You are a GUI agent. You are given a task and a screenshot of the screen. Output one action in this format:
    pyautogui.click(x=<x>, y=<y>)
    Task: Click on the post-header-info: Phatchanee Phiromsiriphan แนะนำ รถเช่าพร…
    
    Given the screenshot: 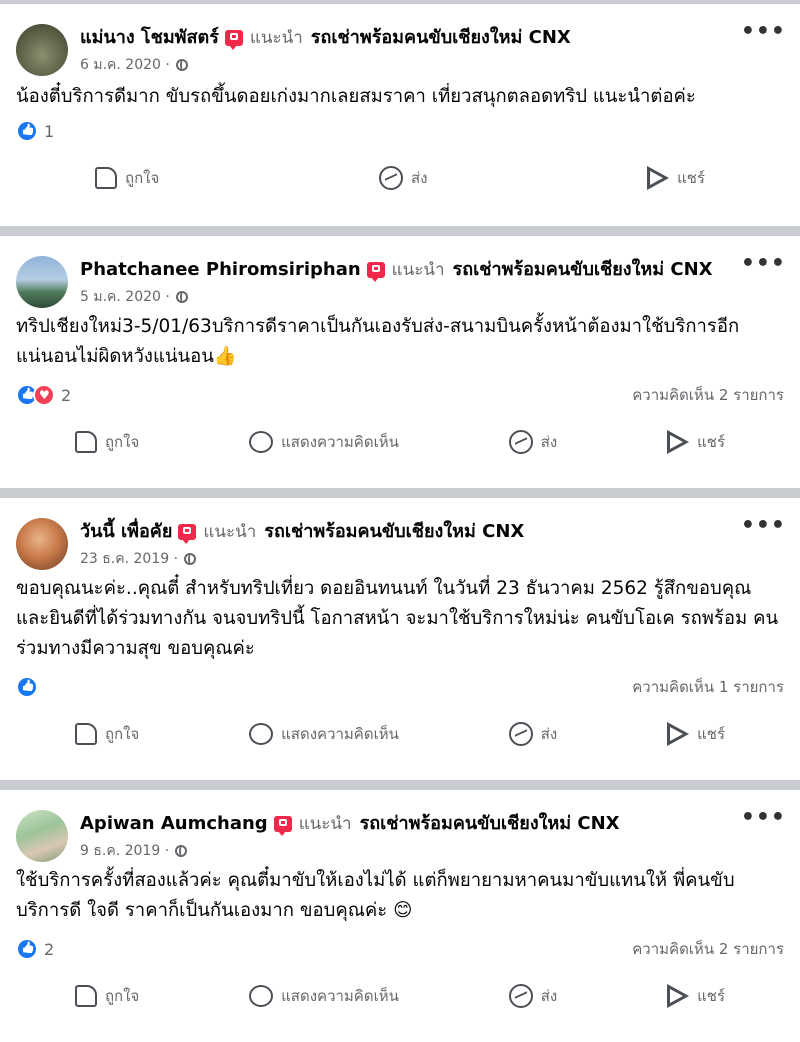 What is the action you would take?
    pyautogui.click(x=432, y=281)
    